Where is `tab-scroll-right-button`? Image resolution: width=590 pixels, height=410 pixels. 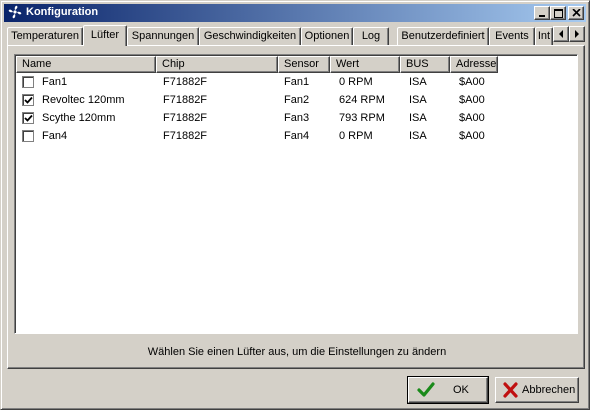 tab-scroll-right-button is located at coordinates (577, 34).